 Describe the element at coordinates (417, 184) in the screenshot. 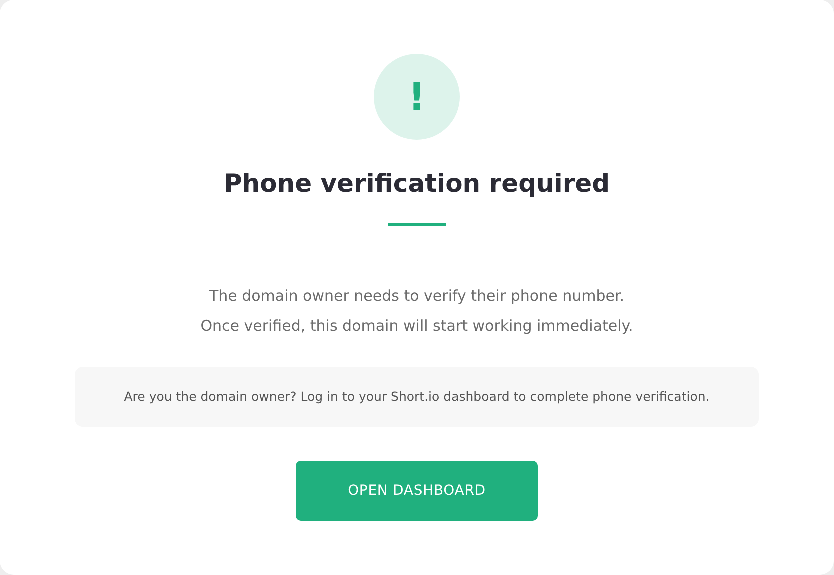

I see `page-title: Phone verification required` at that location.